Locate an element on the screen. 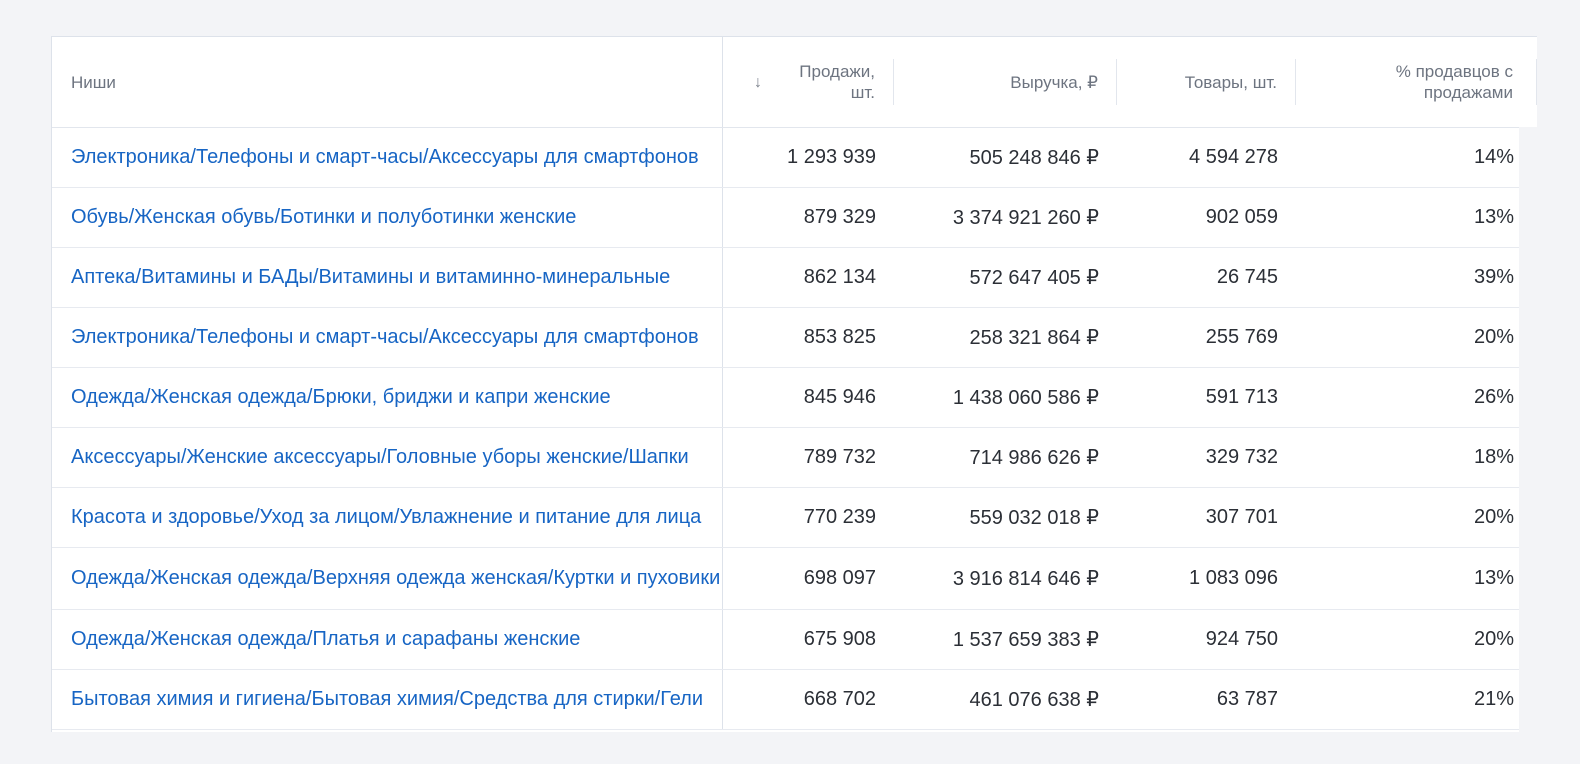 The height and width of the screenshot is (764, 1580). column-header-niche-label: Ниши is located at coordinates (93, 82).